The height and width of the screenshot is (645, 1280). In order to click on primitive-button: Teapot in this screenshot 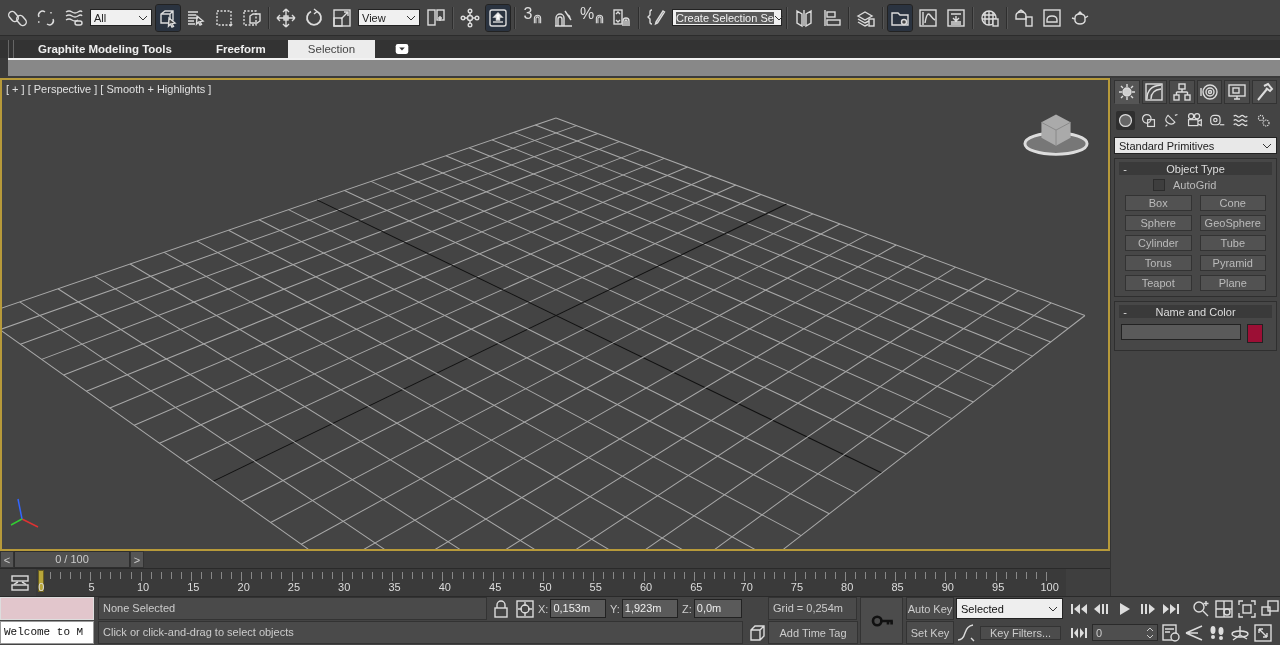, I will do `click(1158, 283)`.